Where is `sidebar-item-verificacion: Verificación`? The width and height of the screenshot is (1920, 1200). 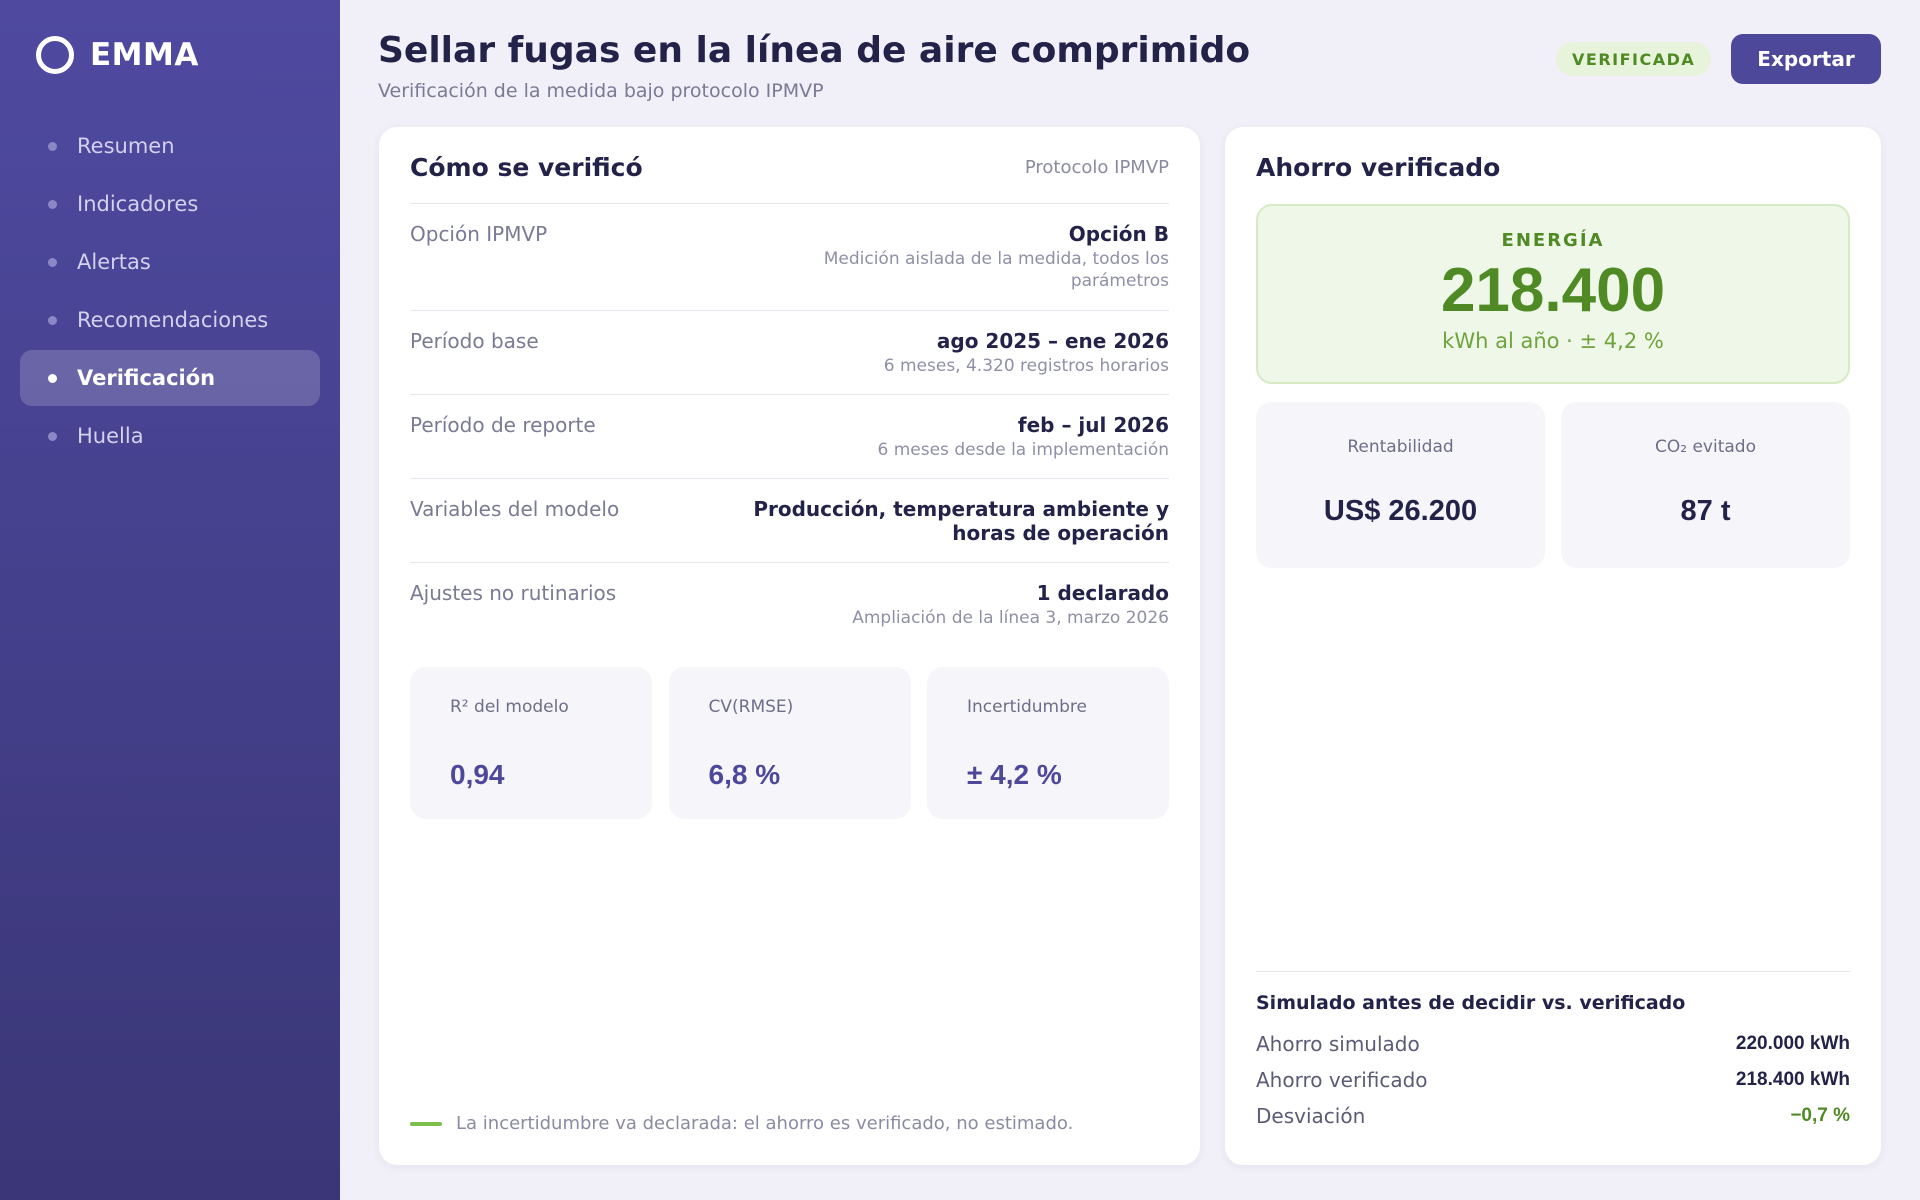
sidebar-item-verificacion: Verificación is located at coordinates (170, 378).